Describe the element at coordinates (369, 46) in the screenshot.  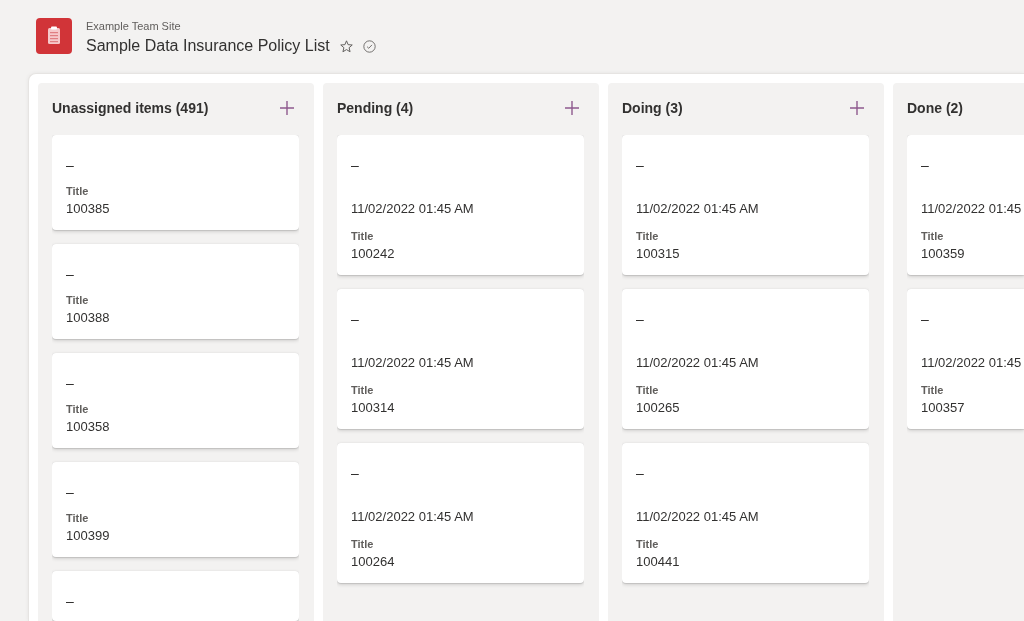
I see `check-circle-icon` at that location.